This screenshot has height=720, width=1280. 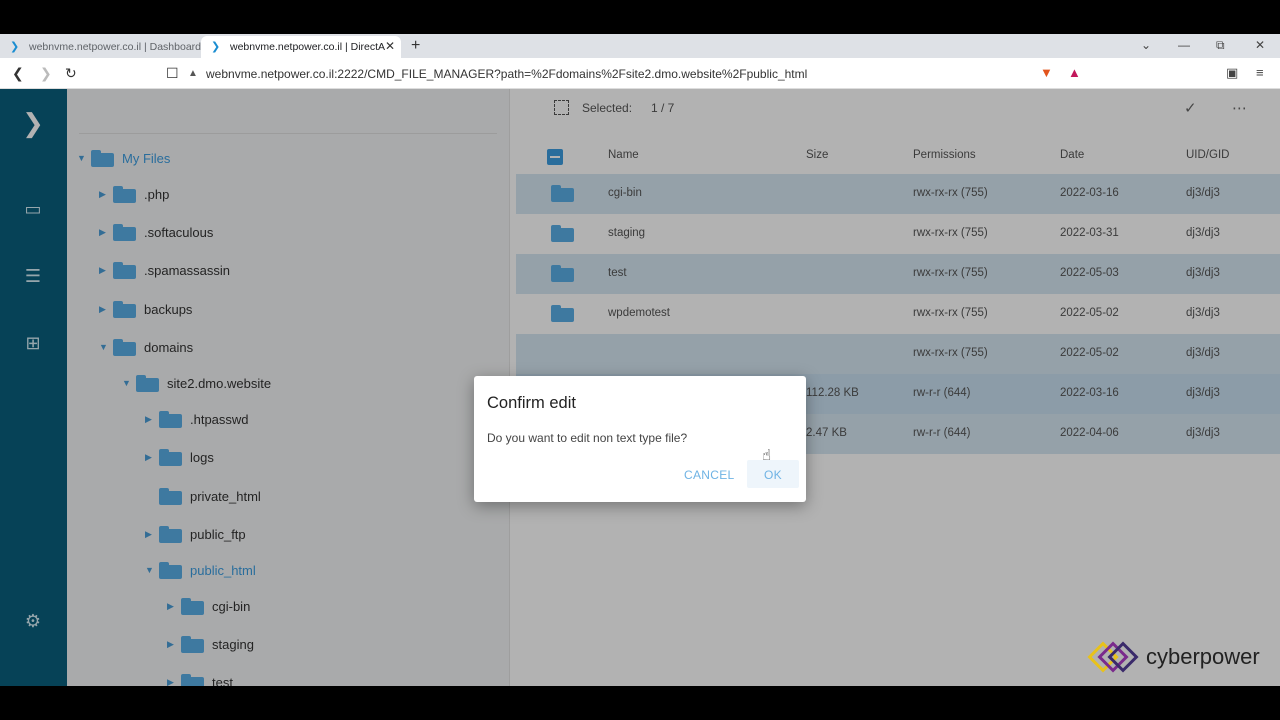 What do you see at coordinates (308, 47) in the screenshot?
I see `tab-title: webnvme.netpower.co.il | DirectA` at bounding box center [308, 47].